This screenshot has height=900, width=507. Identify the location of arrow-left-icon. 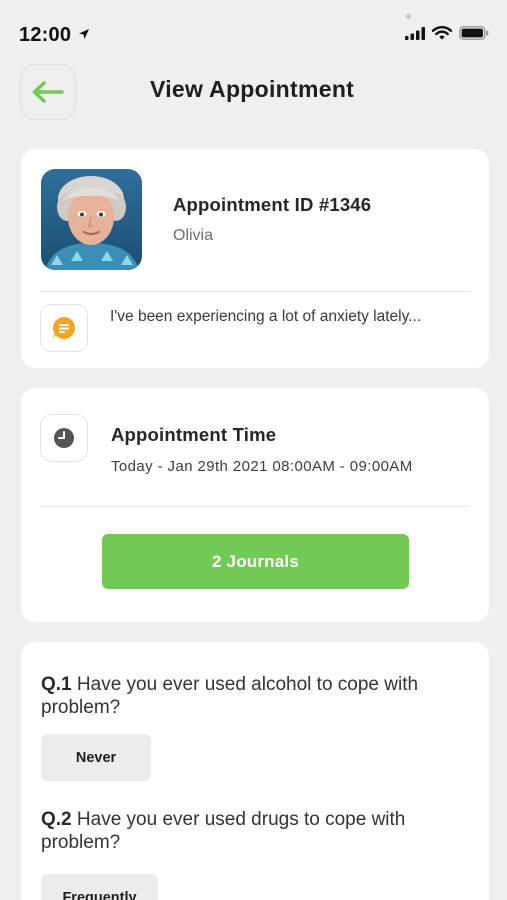
(48, 92).